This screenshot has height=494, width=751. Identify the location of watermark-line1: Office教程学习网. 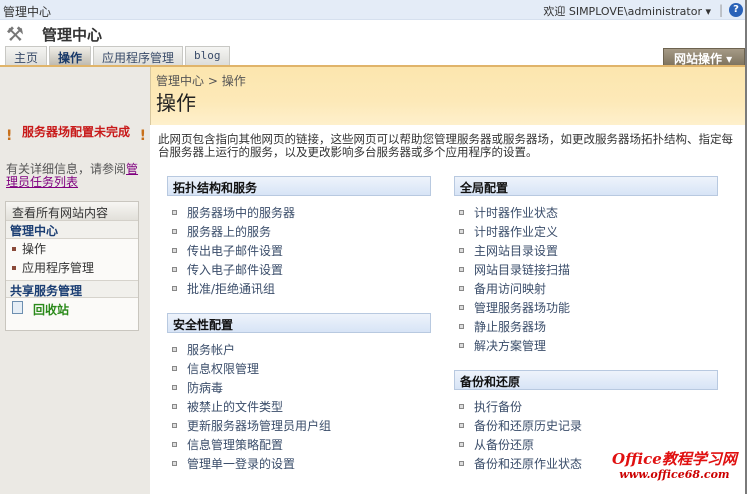
(674, 459).